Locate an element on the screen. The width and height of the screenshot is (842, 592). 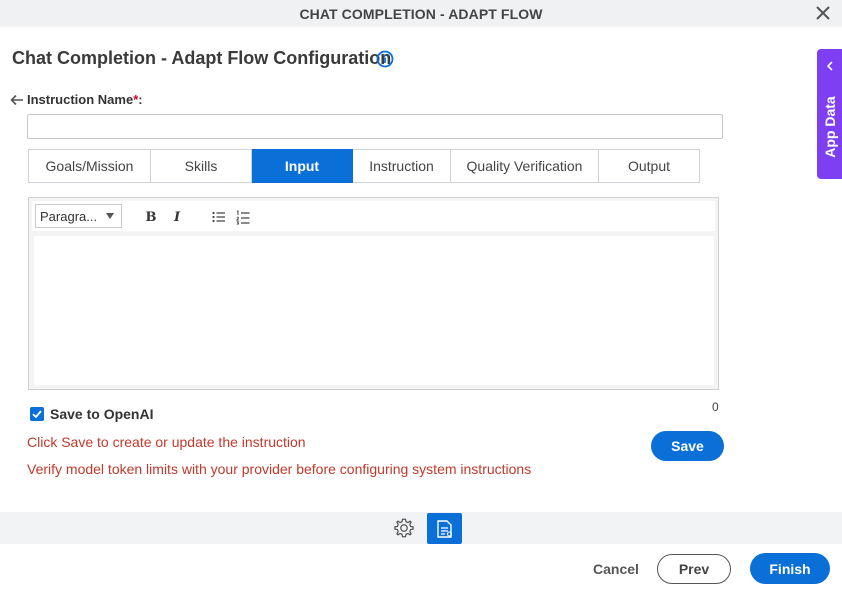
document-button is located at coordinates (444, 528).